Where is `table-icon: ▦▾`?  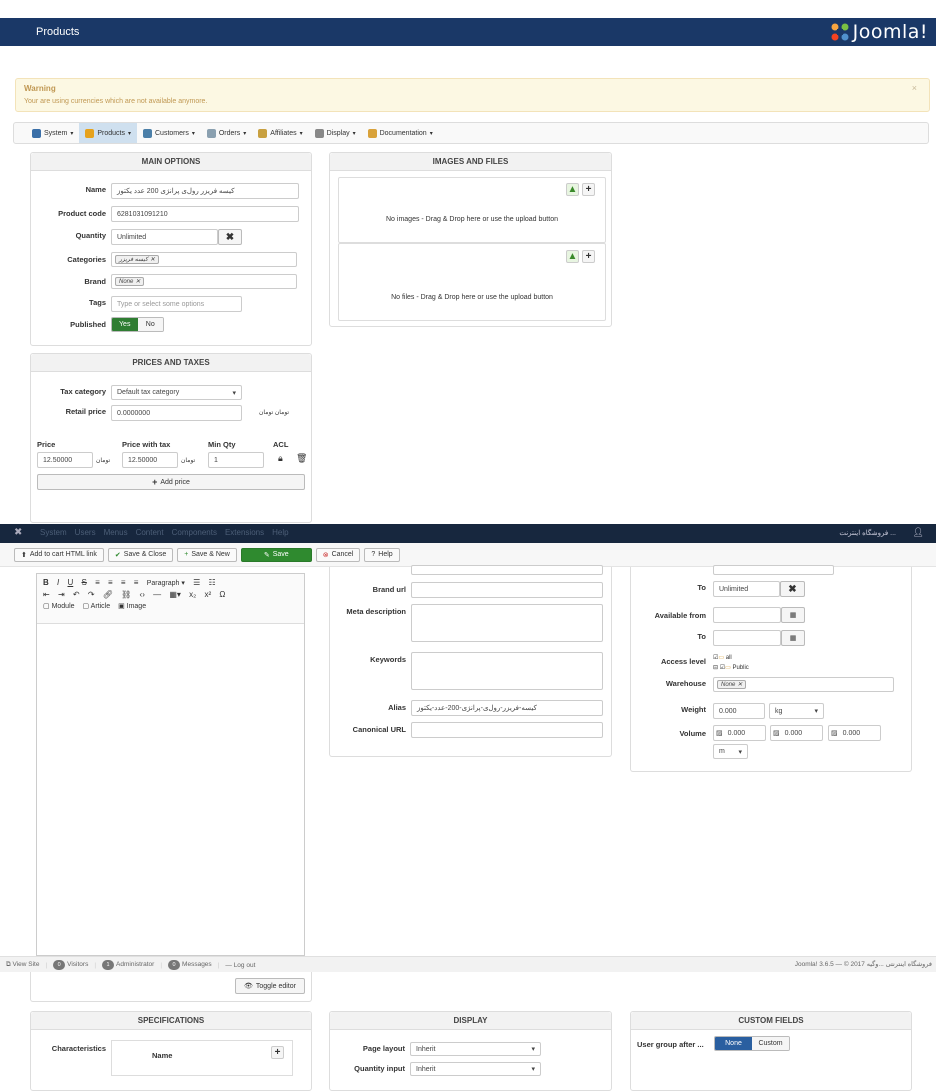
table-icon: ▦▾ is located at coordinates (175, 594).